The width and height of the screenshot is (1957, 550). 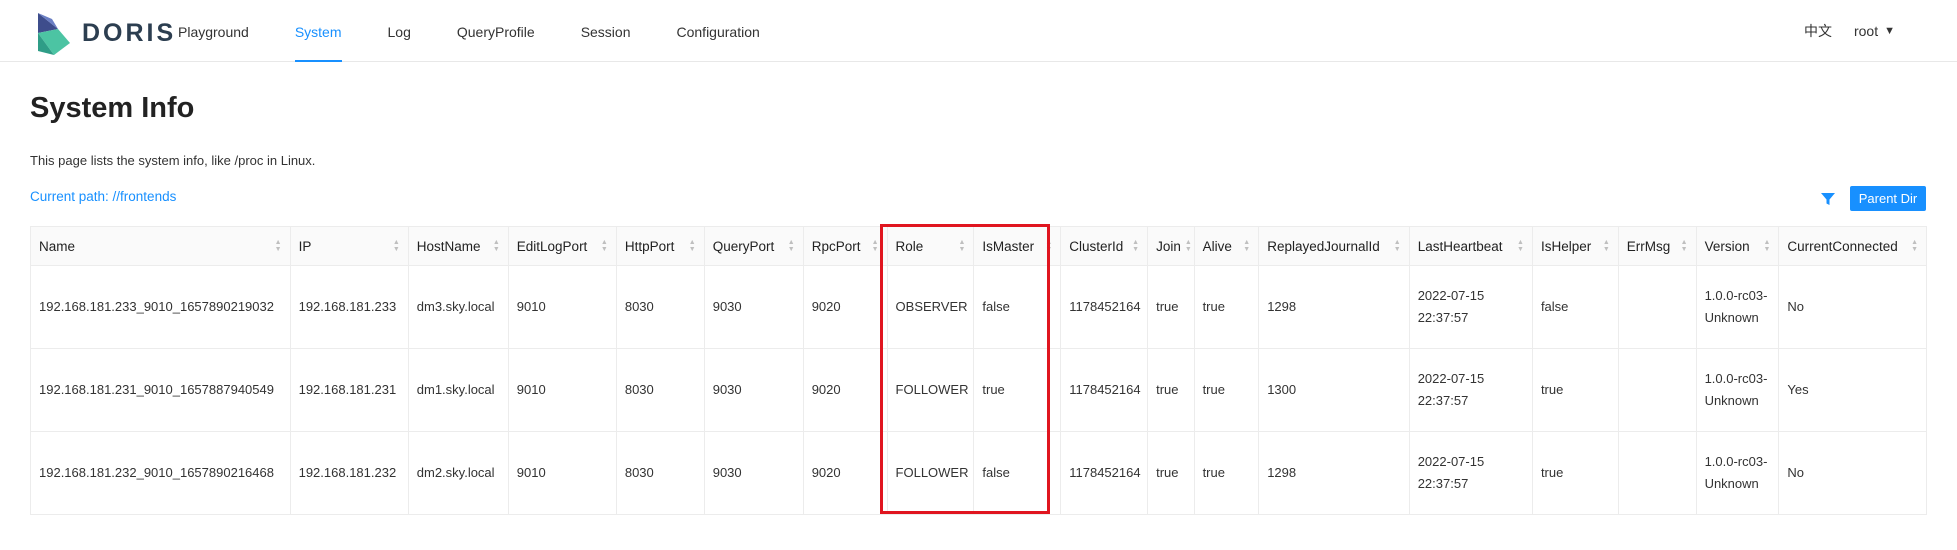 What do you see at coordinates (1575, 473) in the screenshot?
I see `table-cell-ishelper: true` at bounding box center [1575, 473].